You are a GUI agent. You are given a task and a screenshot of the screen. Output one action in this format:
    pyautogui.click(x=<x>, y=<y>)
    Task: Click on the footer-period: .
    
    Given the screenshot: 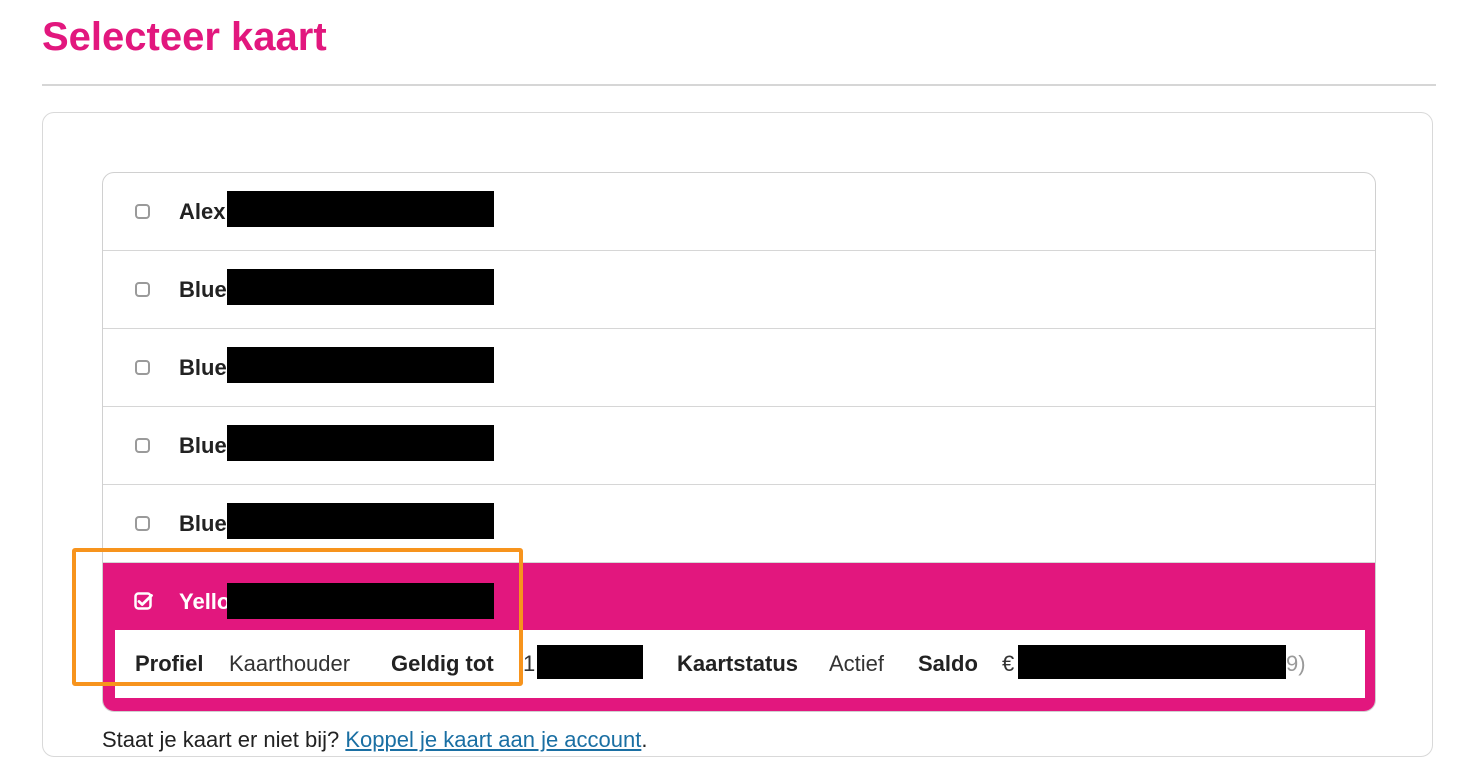 What is the action you would take?
    pyautogui.click(x=644, y=739)
    